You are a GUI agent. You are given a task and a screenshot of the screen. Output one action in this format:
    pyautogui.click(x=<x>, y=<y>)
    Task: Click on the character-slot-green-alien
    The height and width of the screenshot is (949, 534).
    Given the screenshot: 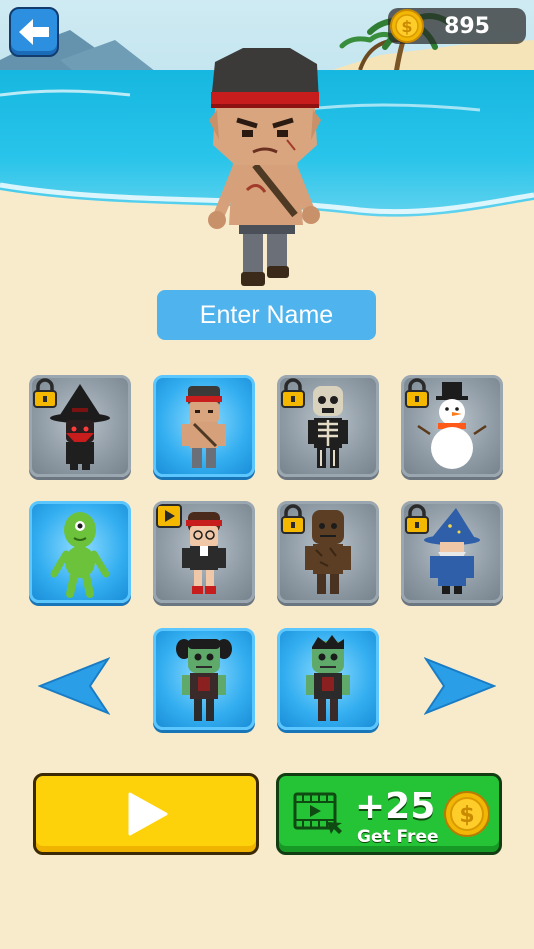 What is the action you would take?
    pyautogui.click(x=80, y=552)
    